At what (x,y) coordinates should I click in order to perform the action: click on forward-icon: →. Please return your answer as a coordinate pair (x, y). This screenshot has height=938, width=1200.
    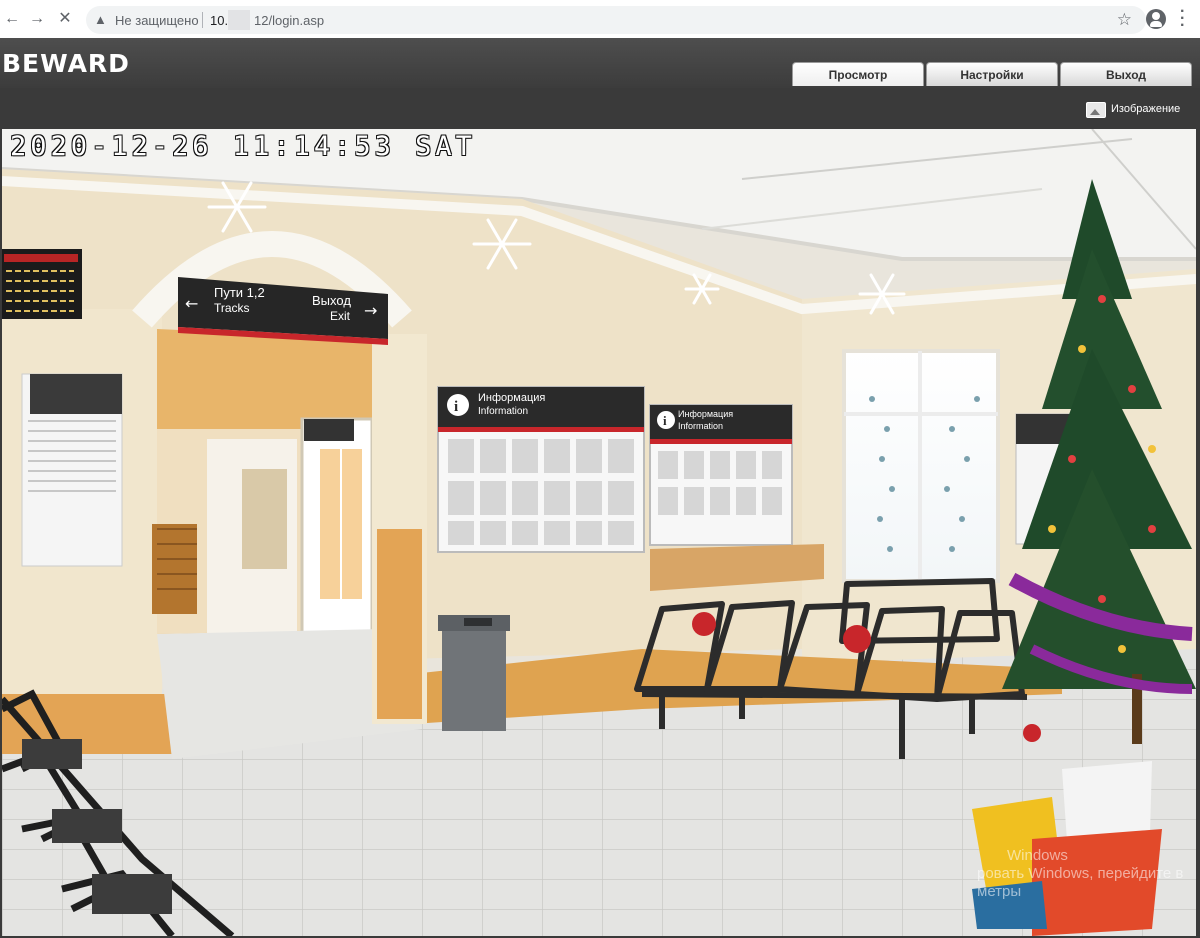
    Looking at the image, I should click on (37, 19).